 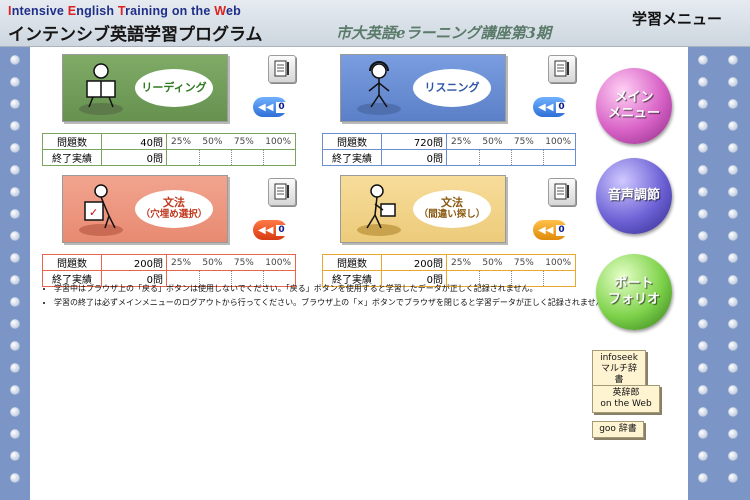 What do you see at coordinates (511, 157) in the screenshot?
I see `listening-progress-bar` at bounding box center [511, 157].